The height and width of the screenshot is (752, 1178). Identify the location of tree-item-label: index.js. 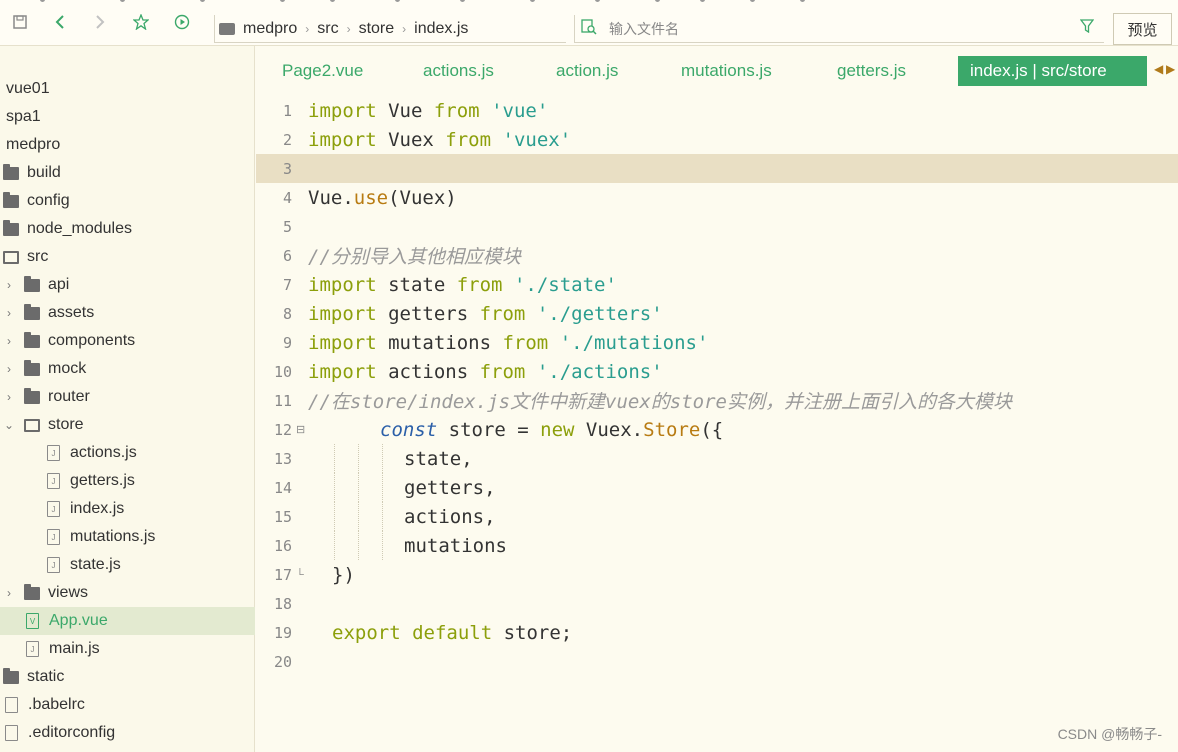
(97, 508).